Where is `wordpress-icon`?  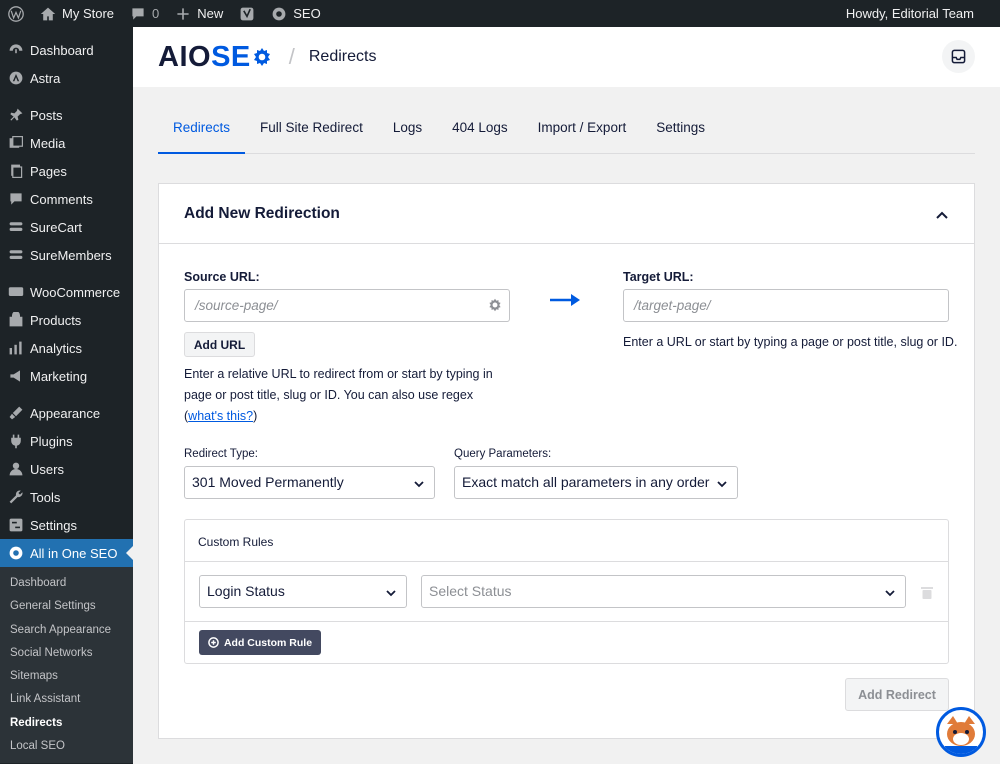 wordpress-icon is located at coordinates (16, 13).